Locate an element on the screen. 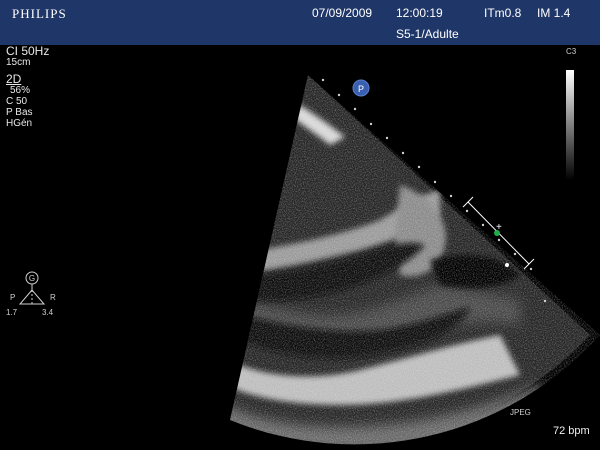 The height and width of the screenshot is (450, 600). orientation-marker: G is located at coordinates (32, 278).